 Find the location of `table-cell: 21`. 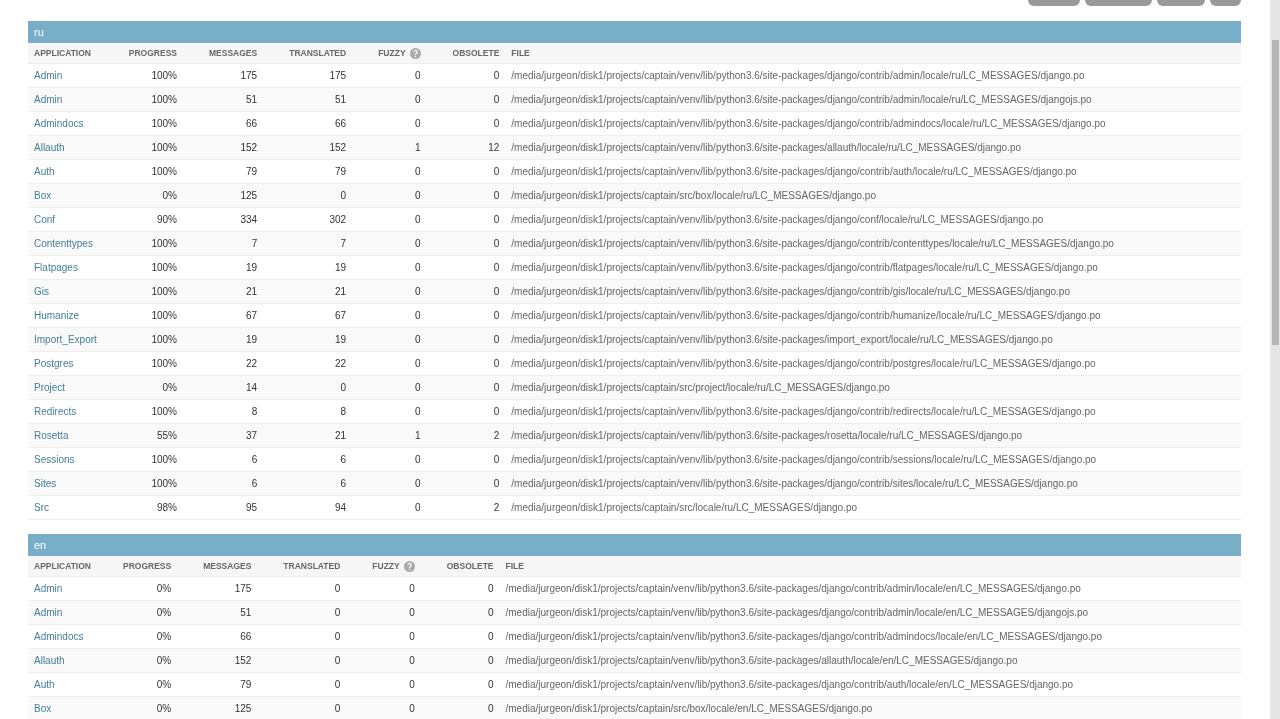

table-cell: 21 is located at coordinates (341, 435).